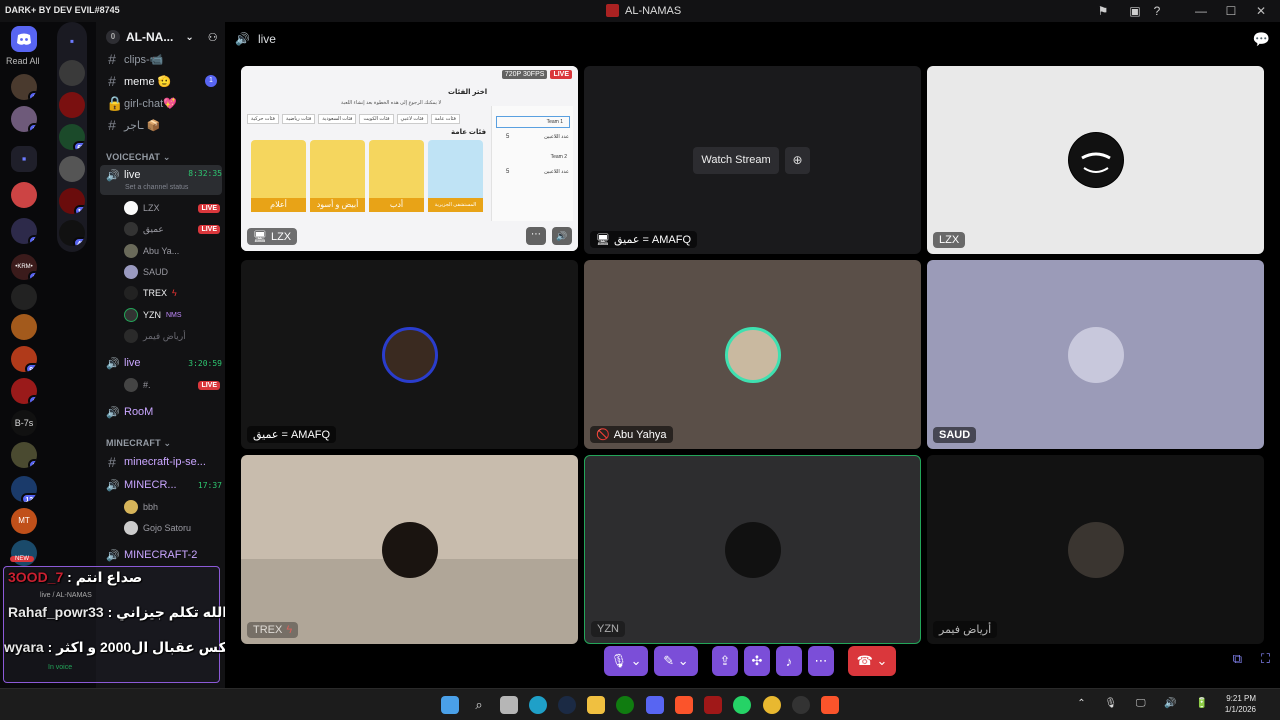  Describe the element at coordinates (23, 61) in the screenshot. I see `read-all-button: Read All` at that location.